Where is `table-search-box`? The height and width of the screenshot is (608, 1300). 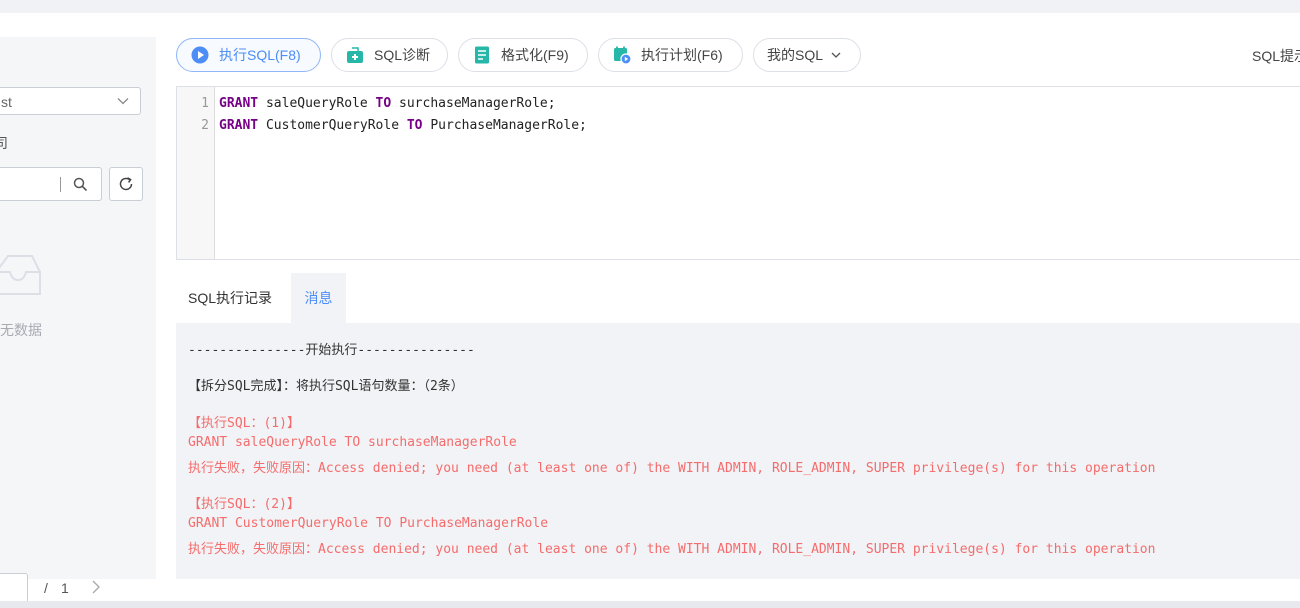
table-search-box is located at coordinates (51, 184).